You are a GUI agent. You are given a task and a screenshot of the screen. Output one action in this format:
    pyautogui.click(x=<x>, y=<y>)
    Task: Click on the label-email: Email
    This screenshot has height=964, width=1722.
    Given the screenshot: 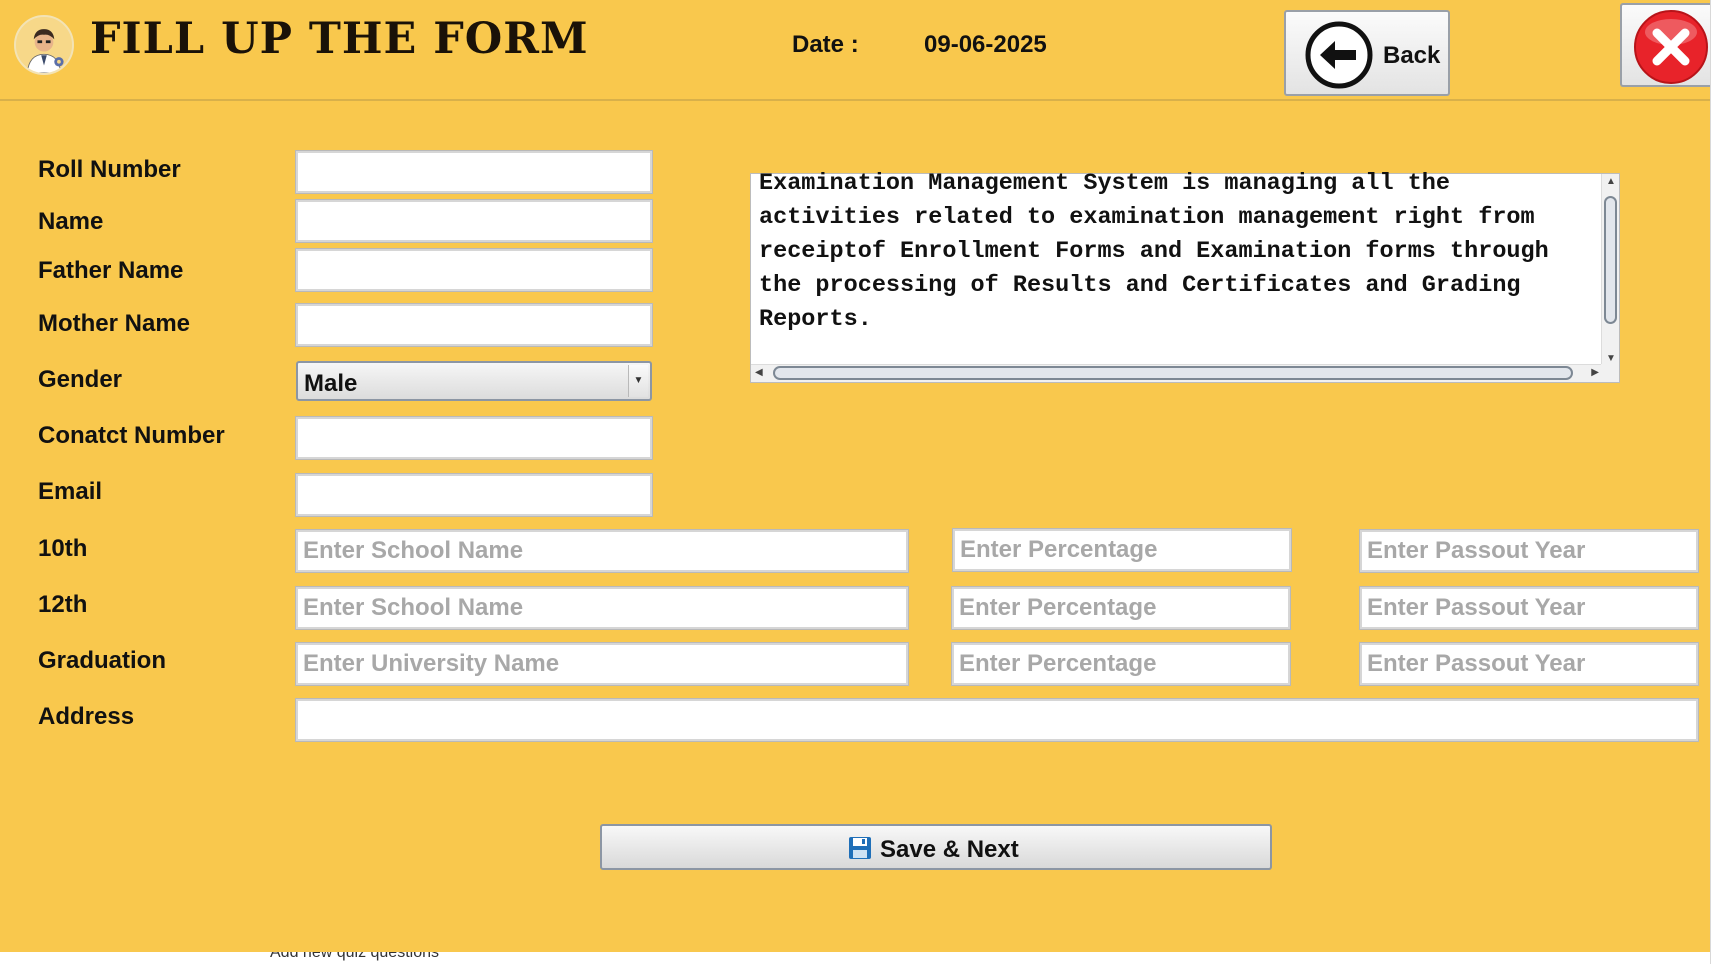 What is the action you would take?
    pyautogui.click(x=70, y=491)
    